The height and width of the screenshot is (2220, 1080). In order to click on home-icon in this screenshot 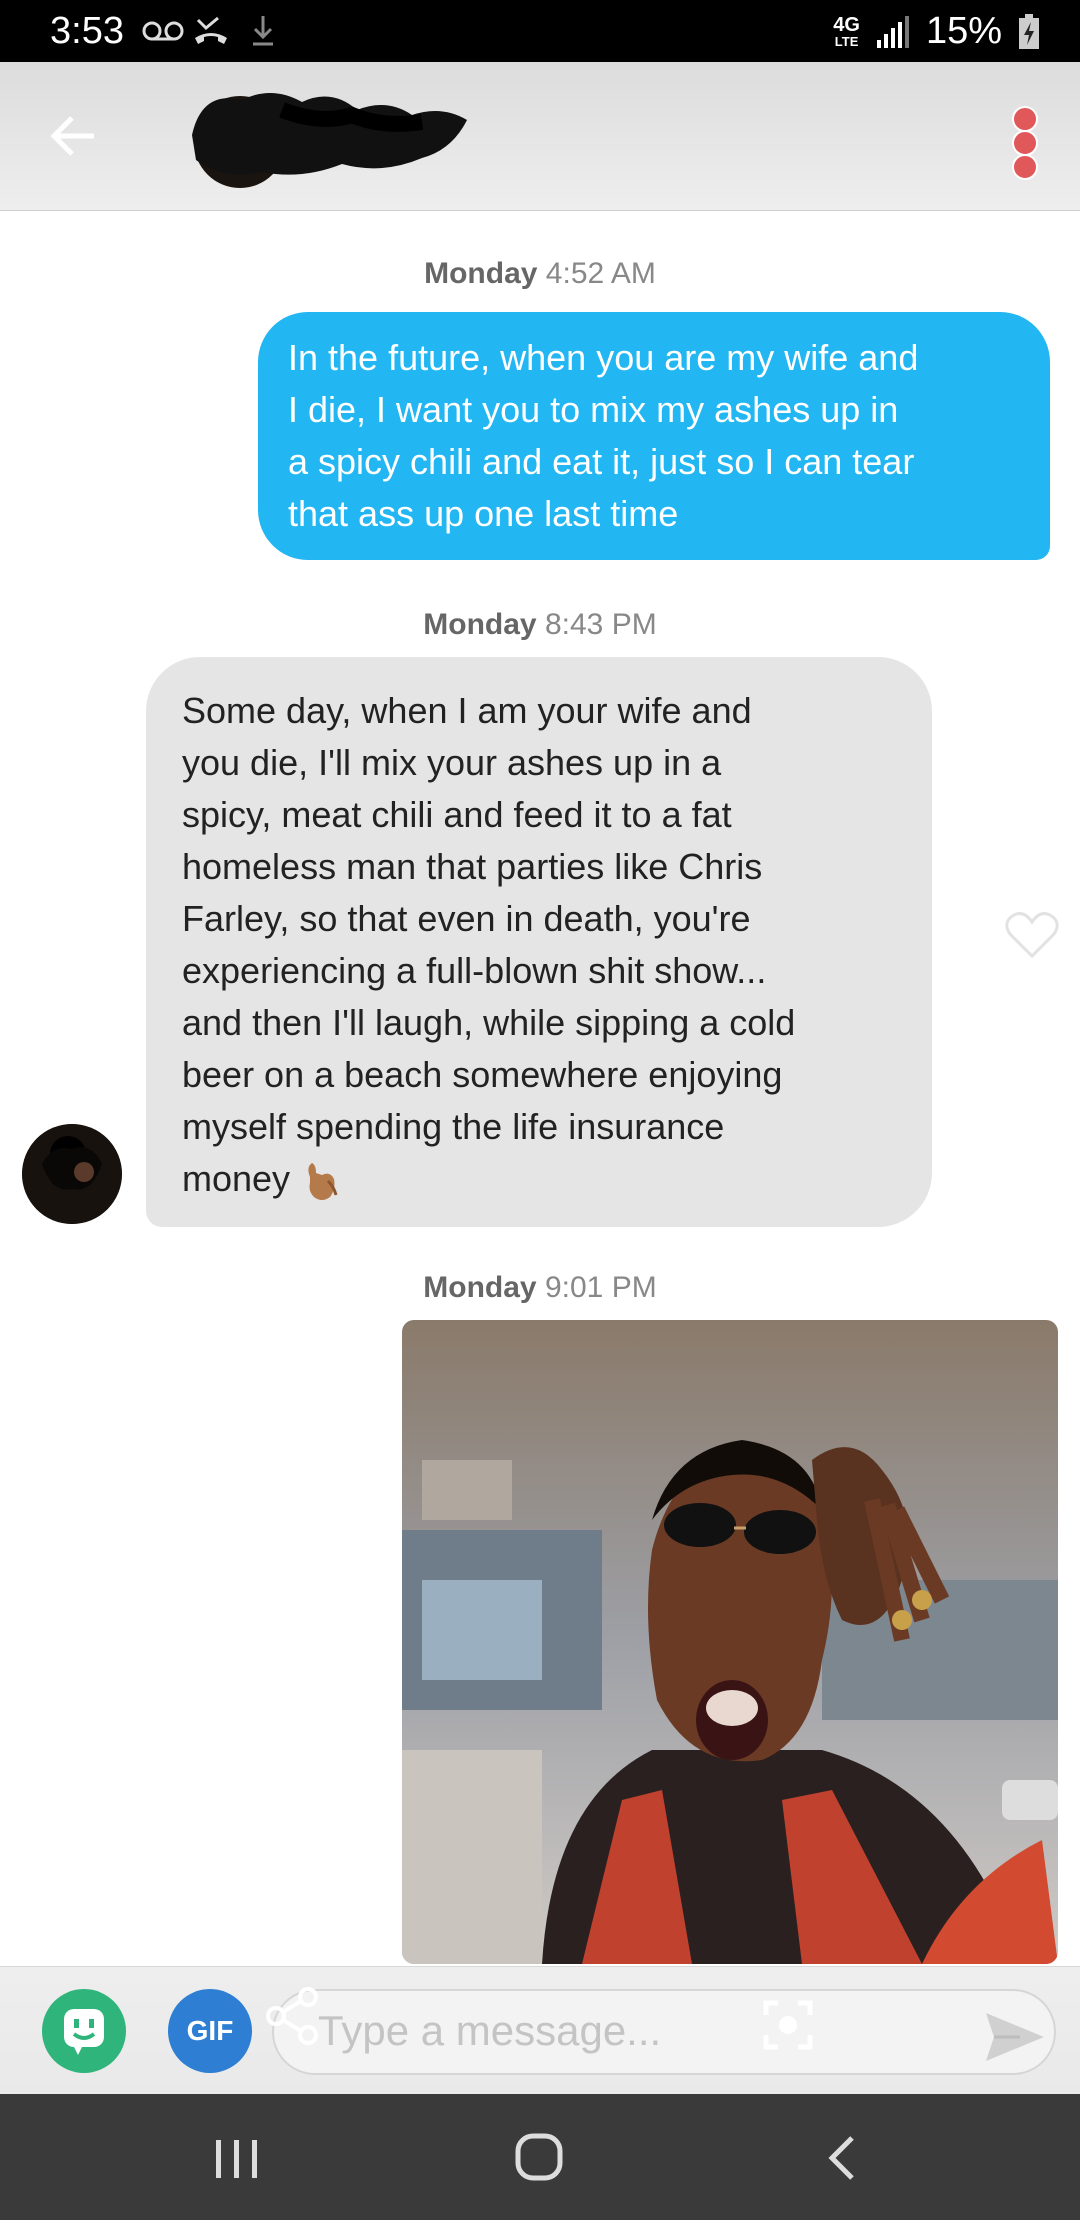, I will do `click(539, 2157)`.